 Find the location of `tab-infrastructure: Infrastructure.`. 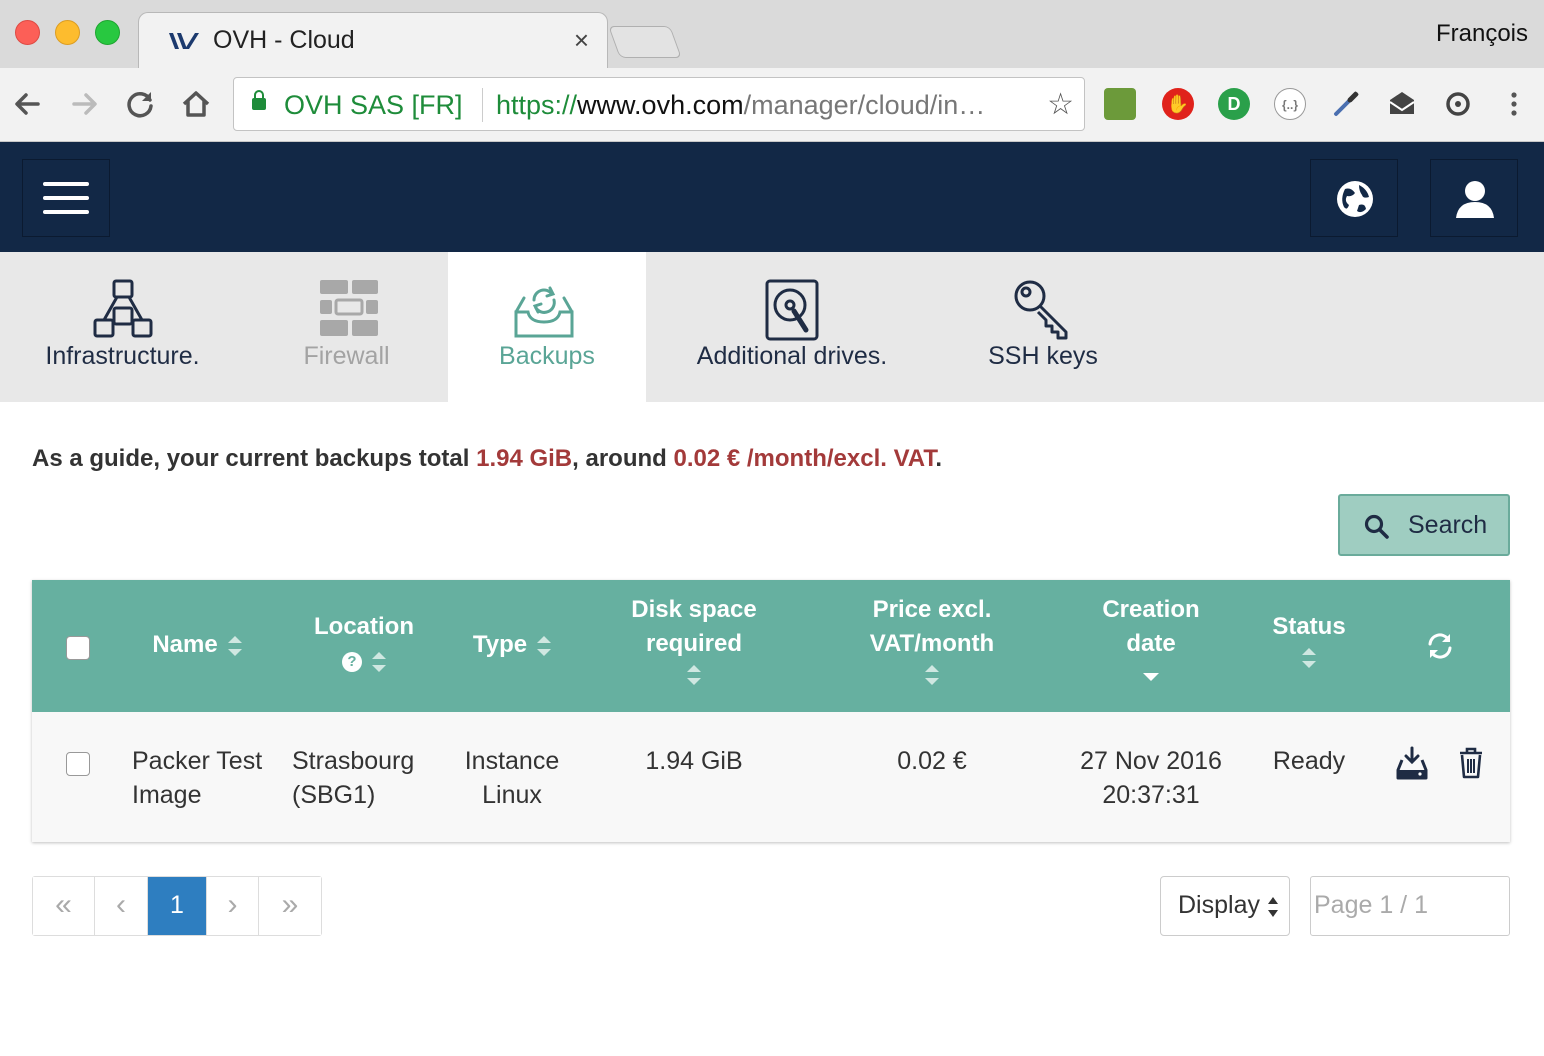

tab-infrastructure: Infrastructure. is located at coordinates (122, 327).